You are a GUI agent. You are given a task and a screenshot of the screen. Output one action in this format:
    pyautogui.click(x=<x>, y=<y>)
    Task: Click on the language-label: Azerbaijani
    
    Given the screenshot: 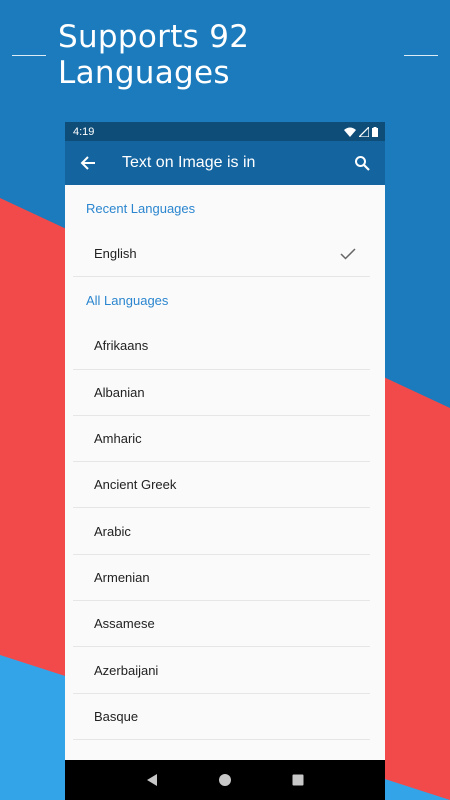 What is the action you would take?
    pyautogui.click(x=126, y=670)
    